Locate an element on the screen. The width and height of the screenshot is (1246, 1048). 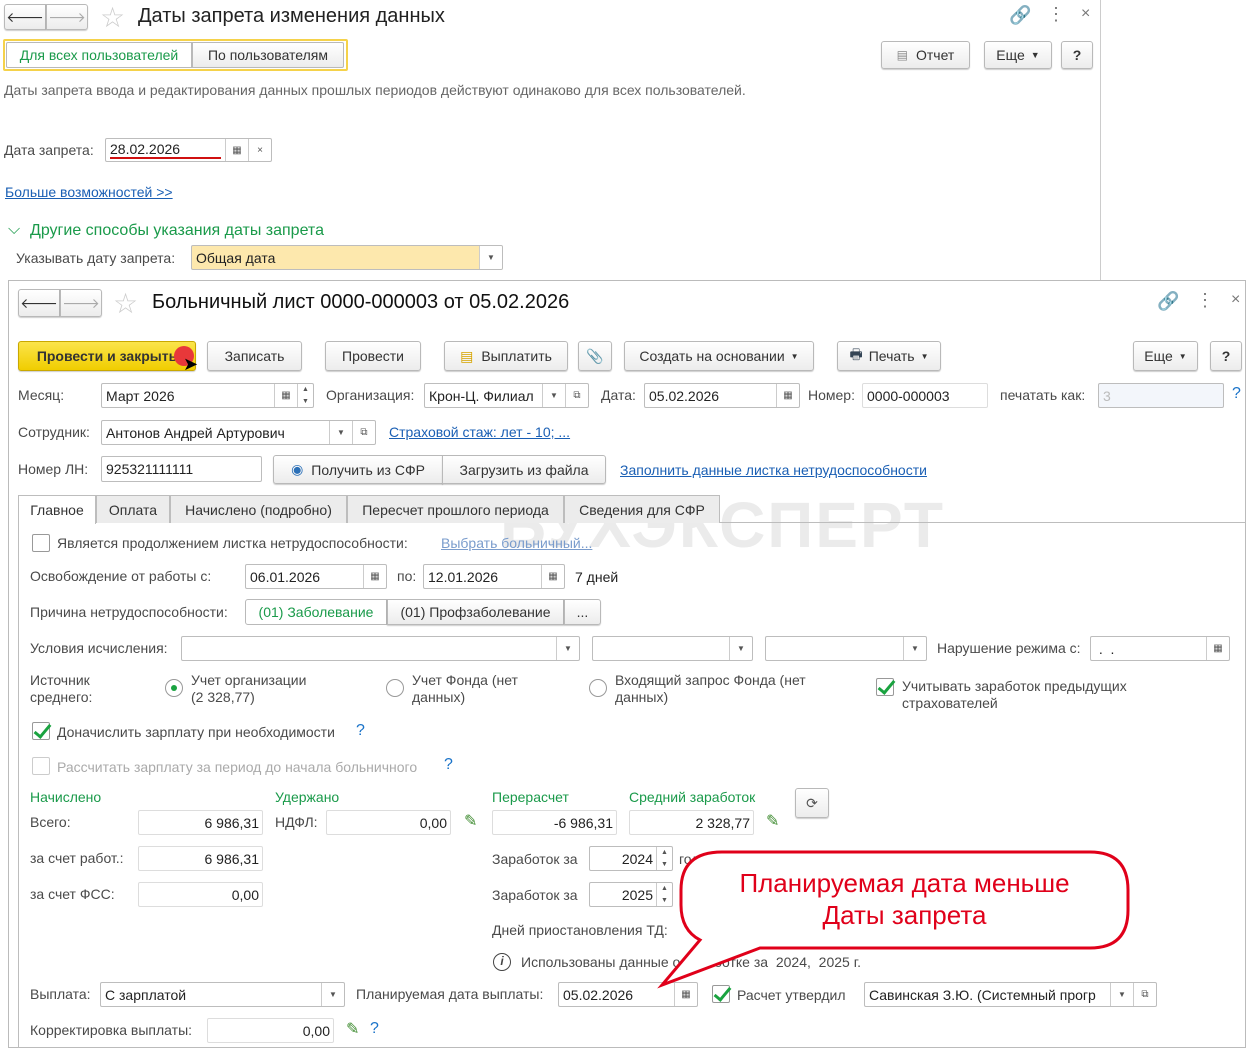
callout-line-1: Планируемая дата меньше is located at coordinates (904, 883).